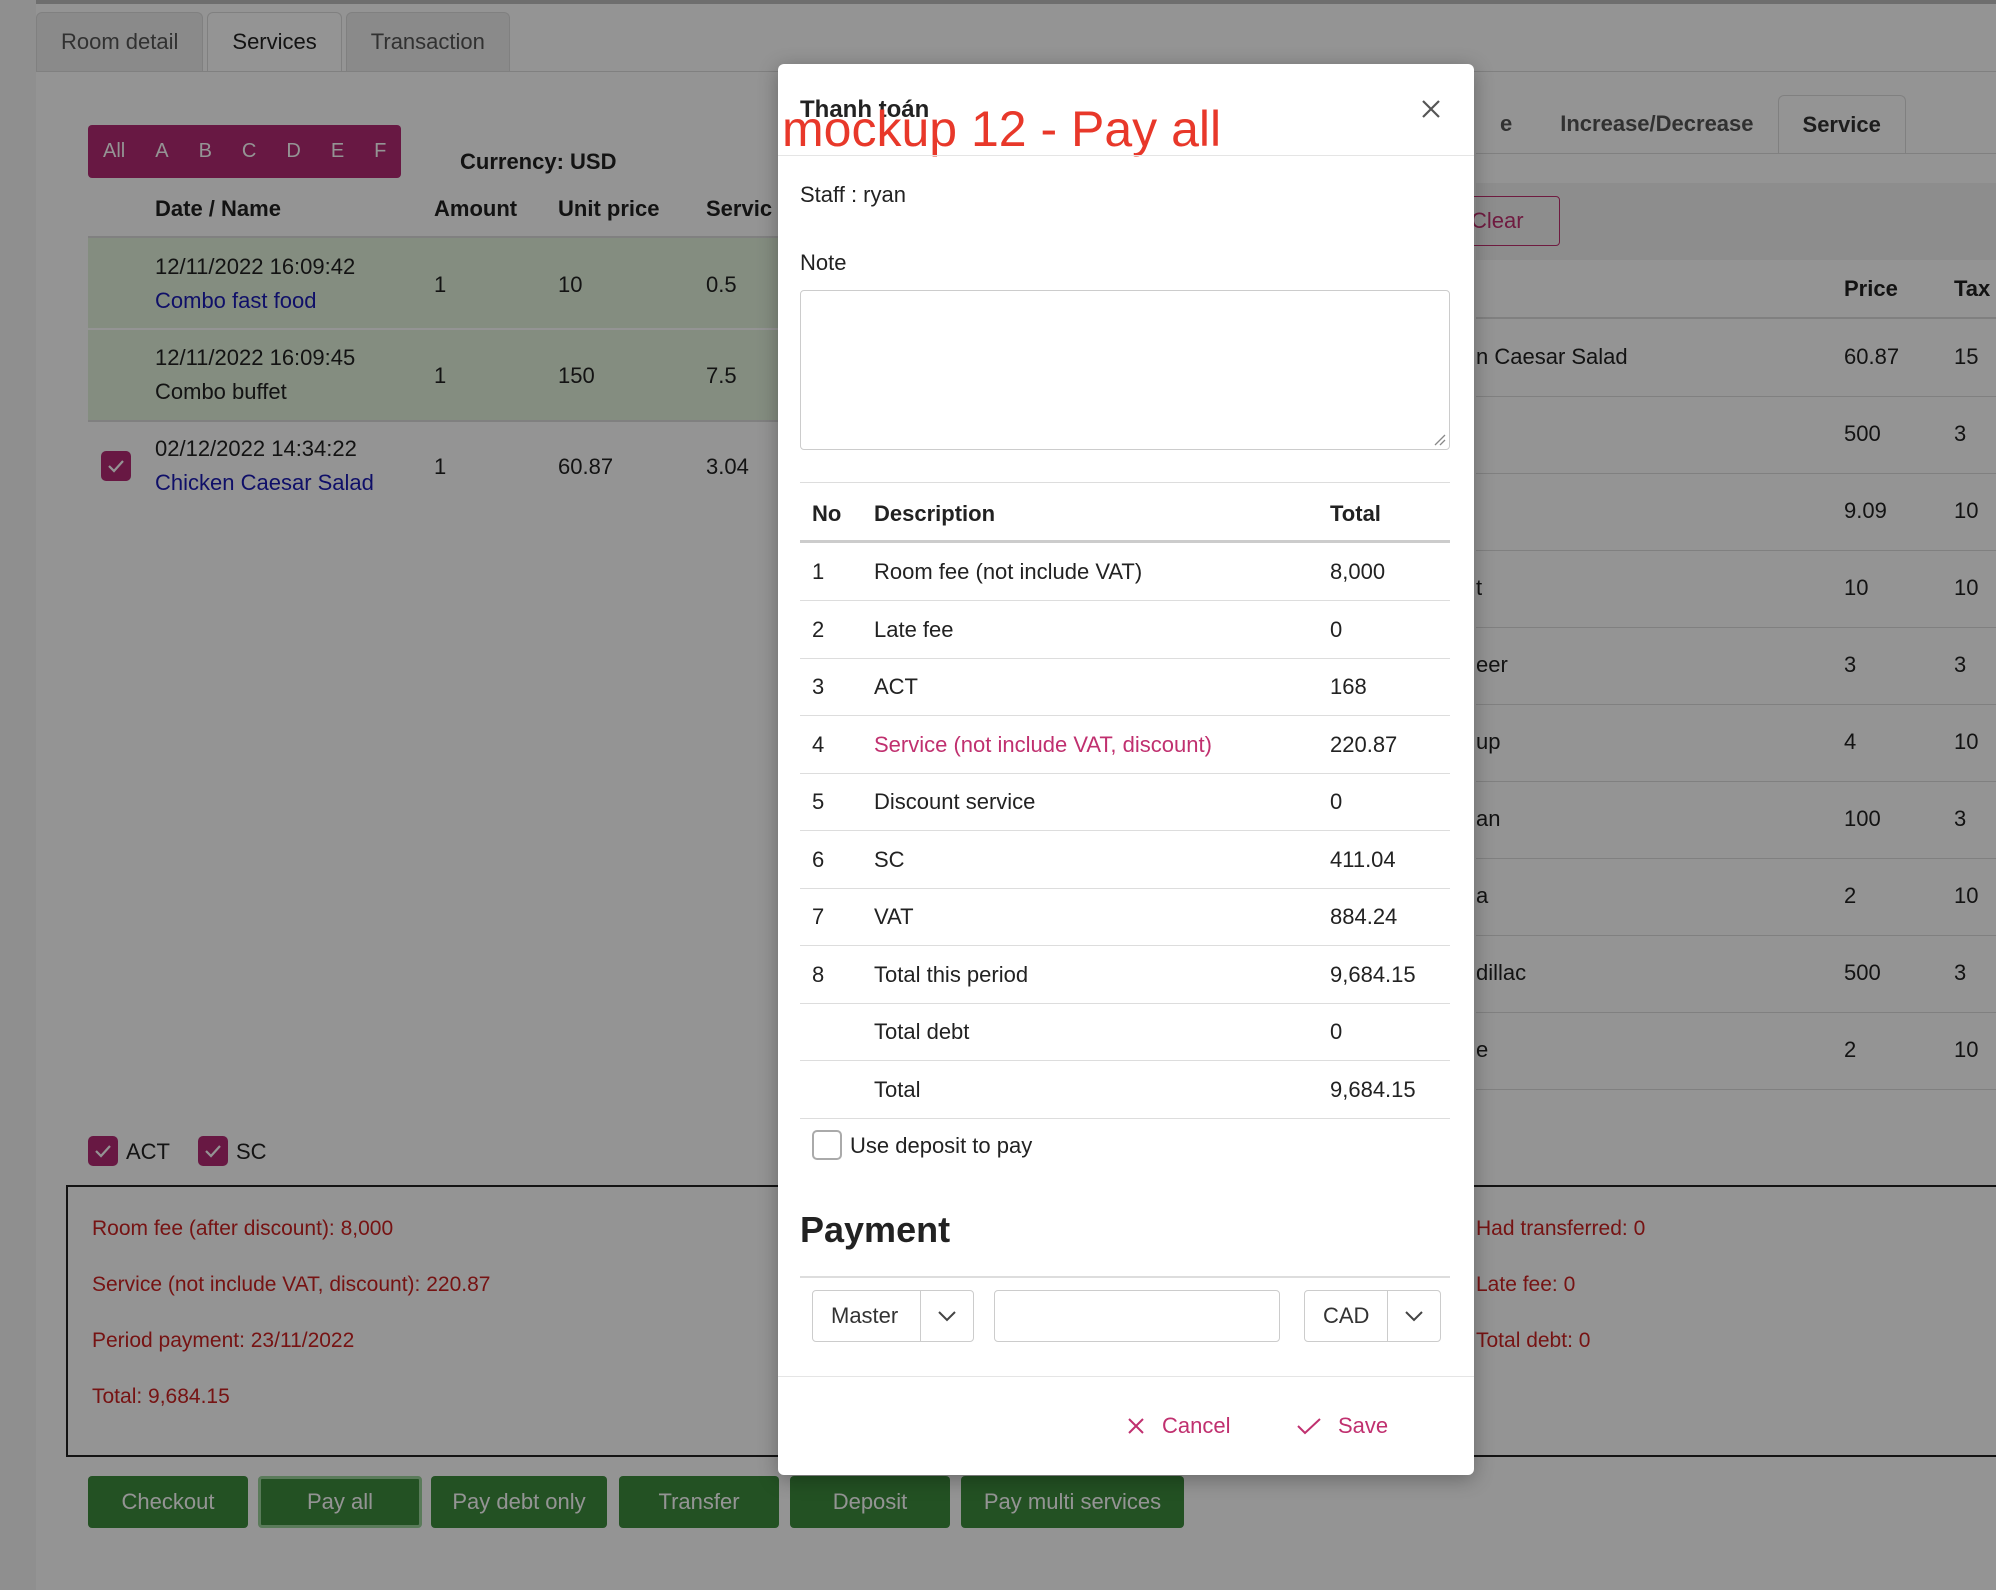  I want to click on resize-handle-icon, so click(1439, 439).